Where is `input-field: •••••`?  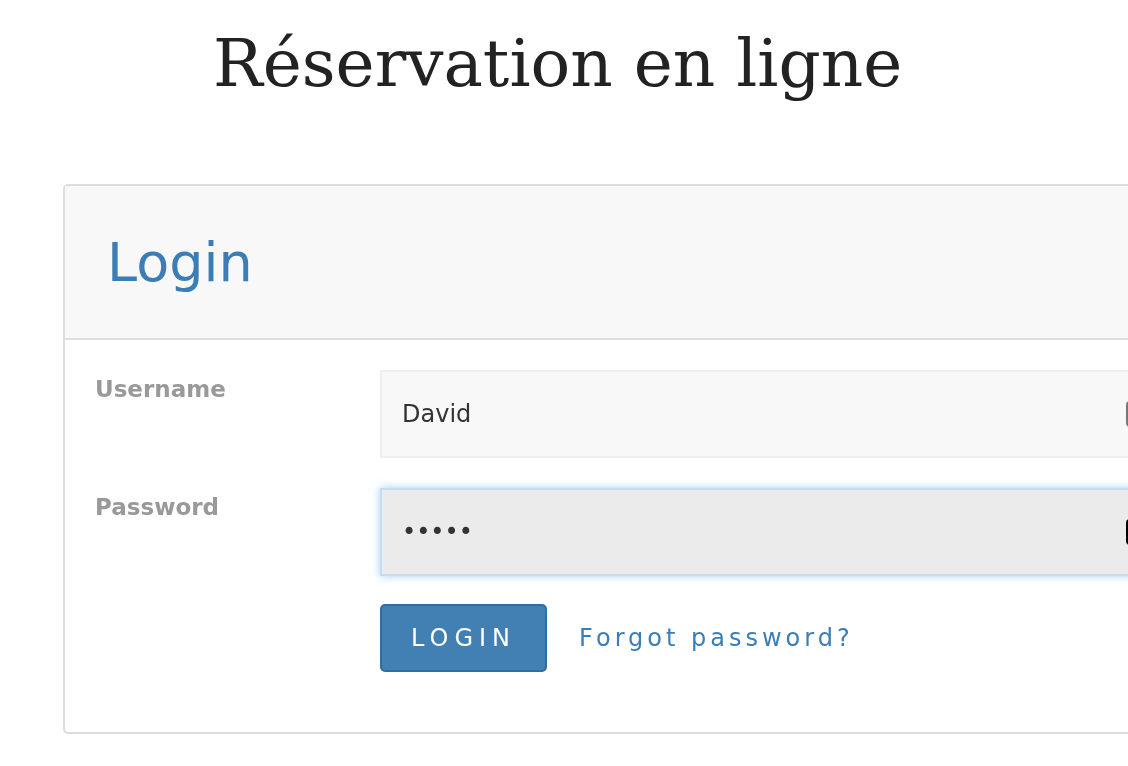
input-field: ••••• is located at coordinates (754, 532).